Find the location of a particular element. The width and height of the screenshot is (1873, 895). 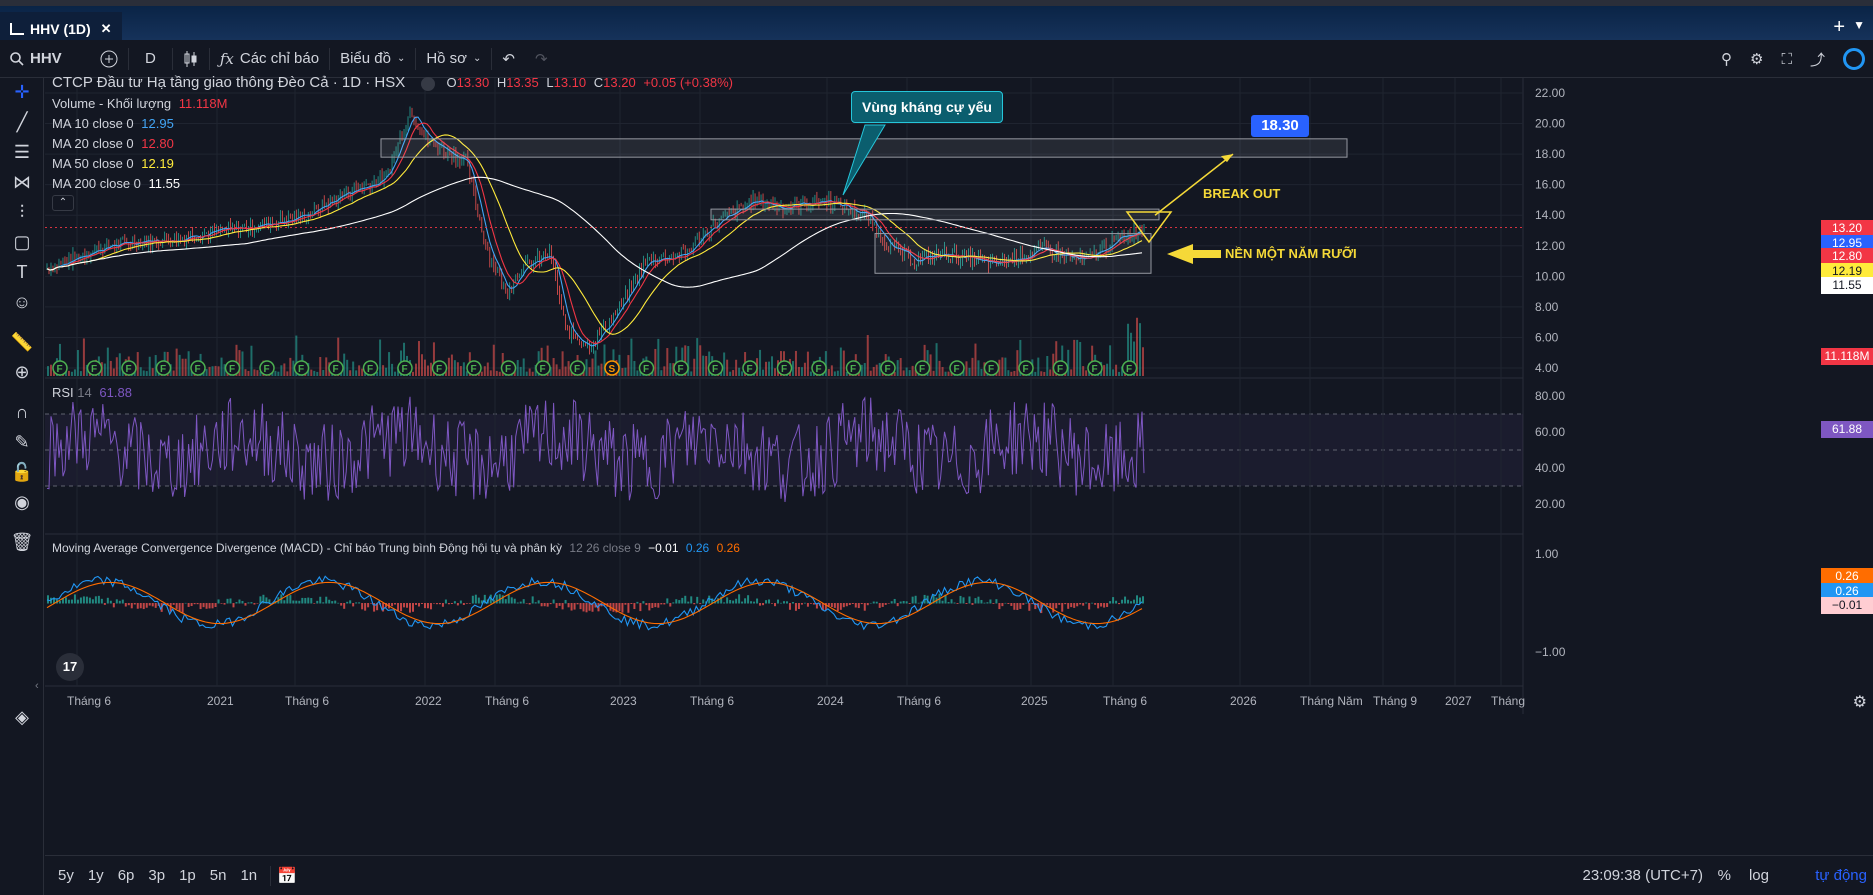

resistance-callout: Vùng kháng cự yếu is located at coordinates (927, 107).